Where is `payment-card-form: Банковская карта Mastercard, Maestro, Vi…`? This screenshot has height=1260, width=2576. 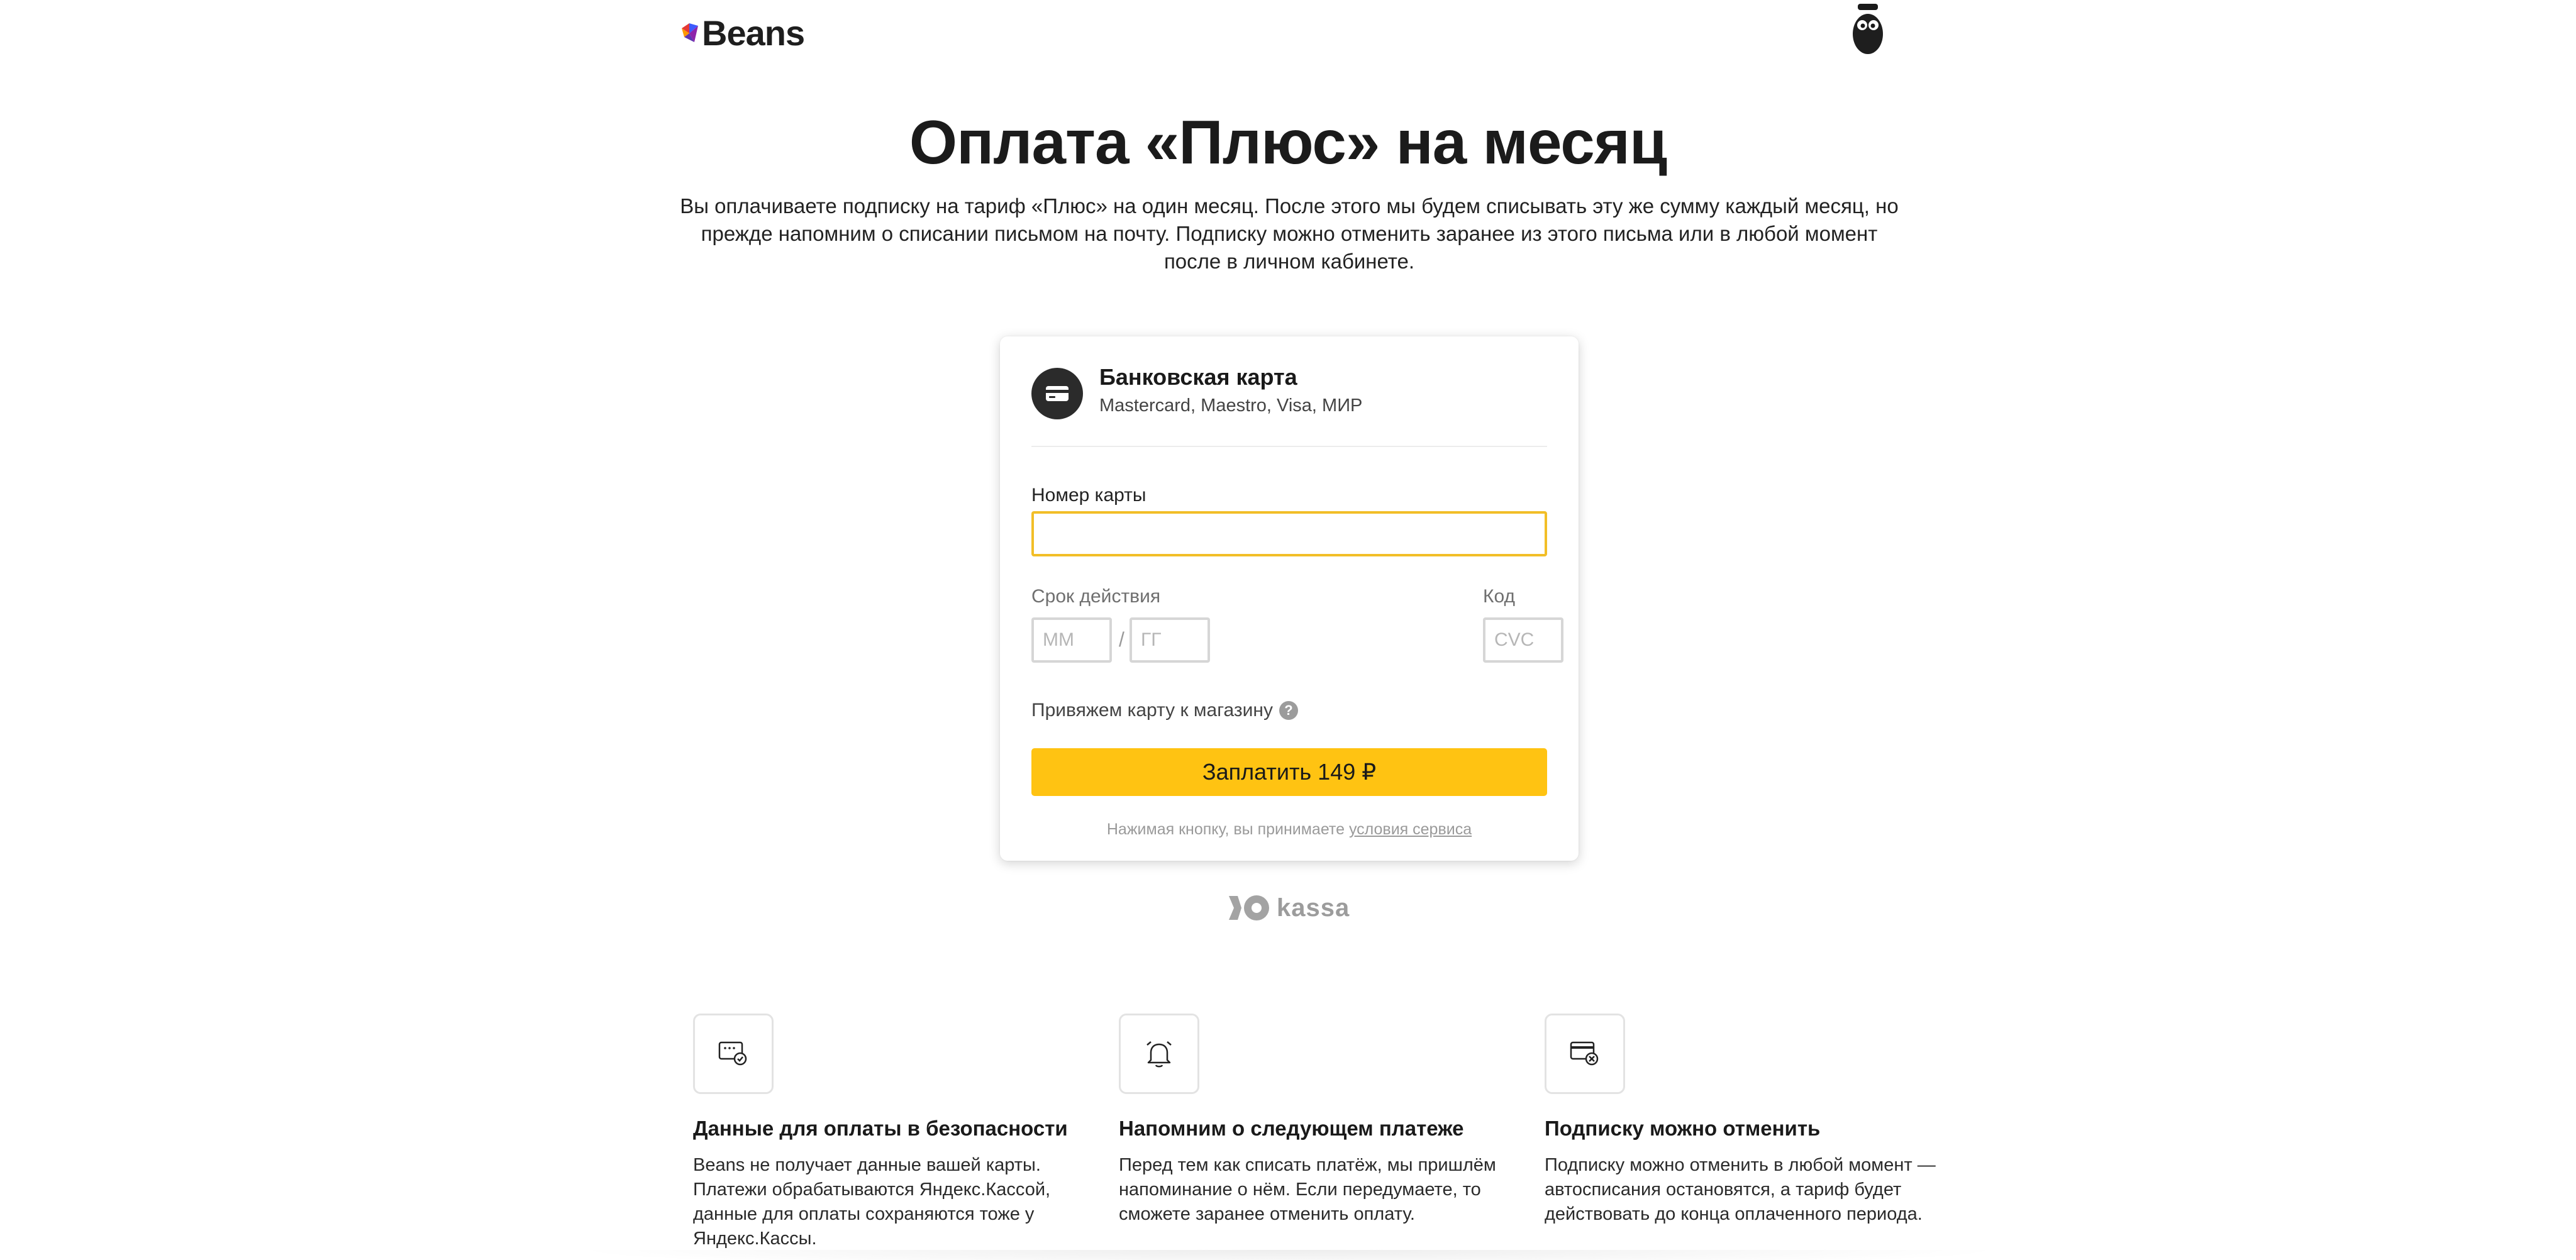
payment-card-form: Банковская карта Mastercard, Maestro, Vi… is located at coordinates (1289, 598).